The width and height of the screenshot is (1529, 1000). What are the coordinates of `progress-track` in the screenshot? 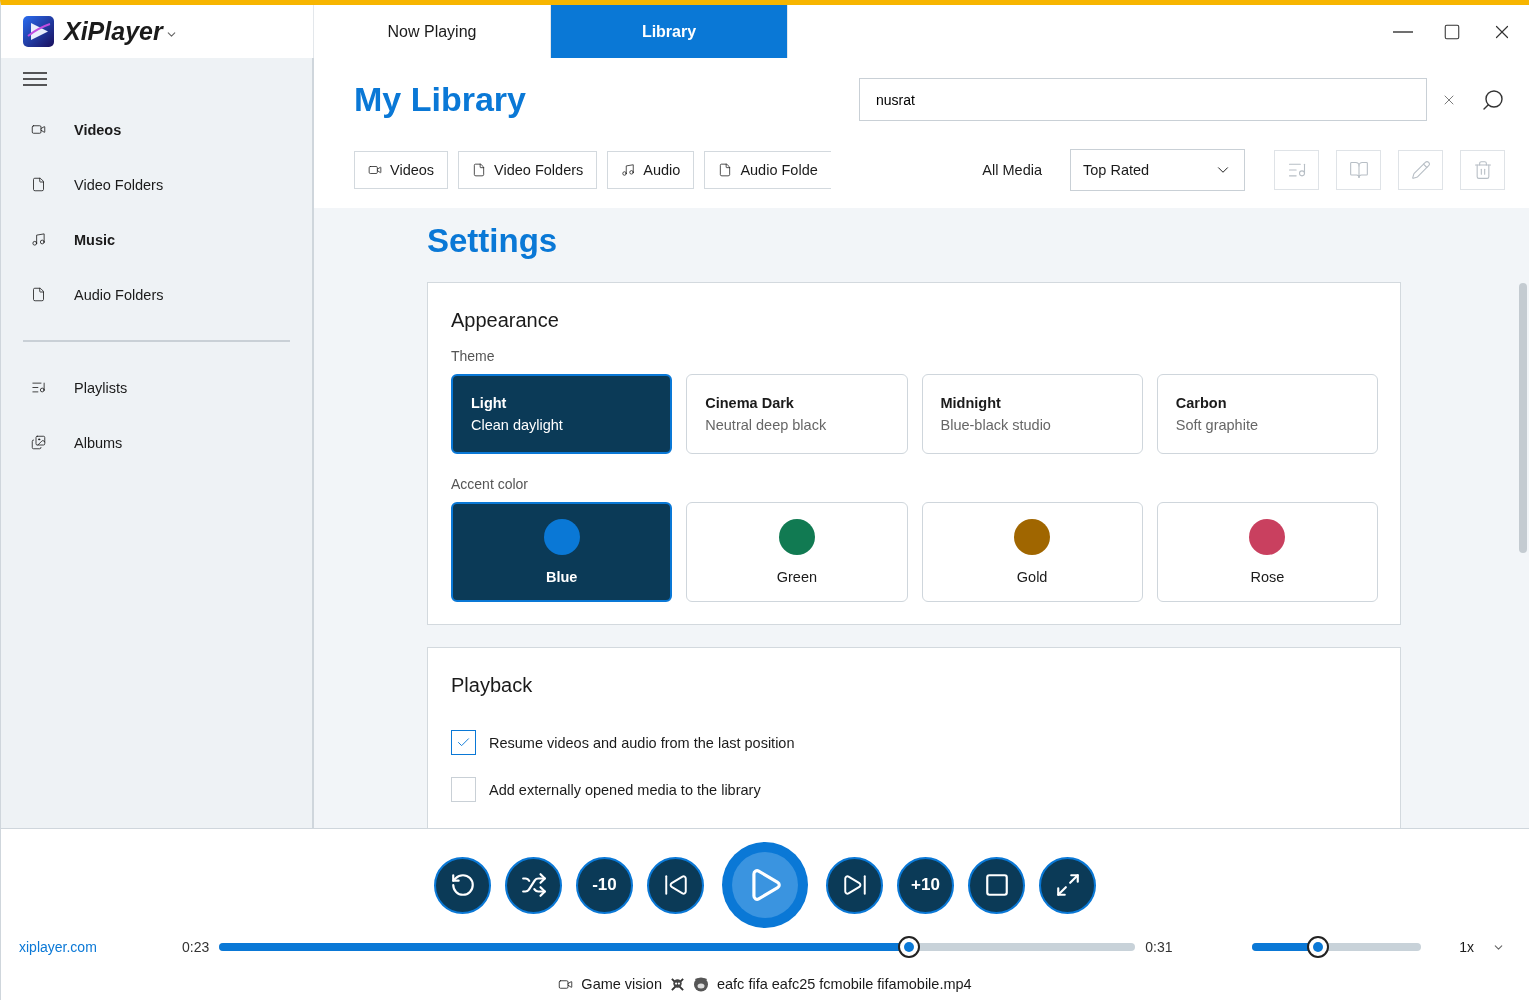 It's located at (677, 947).